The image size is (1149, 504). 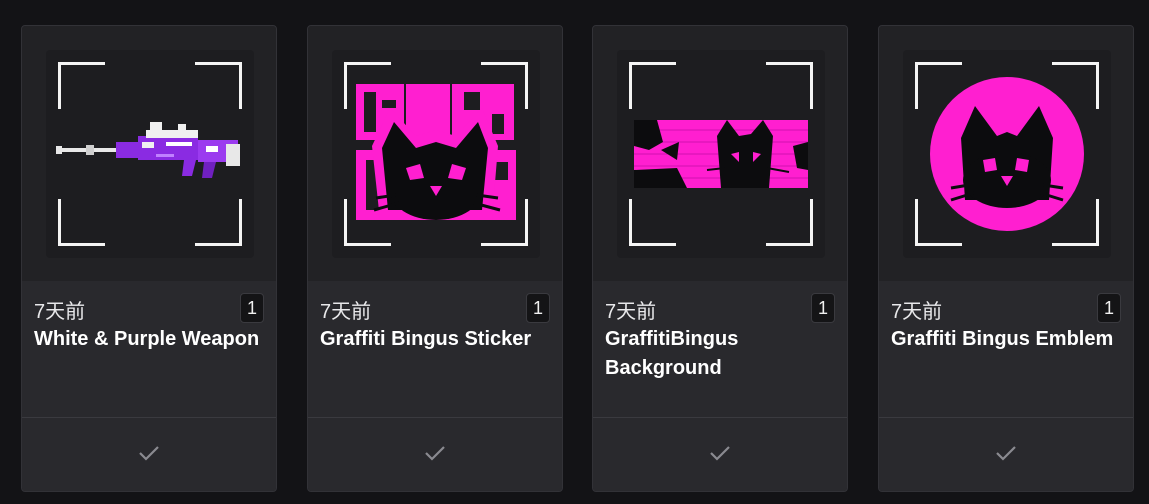 I want to click on item-name: Graffiti Bingus Sticker, so click(x=426, y=339).